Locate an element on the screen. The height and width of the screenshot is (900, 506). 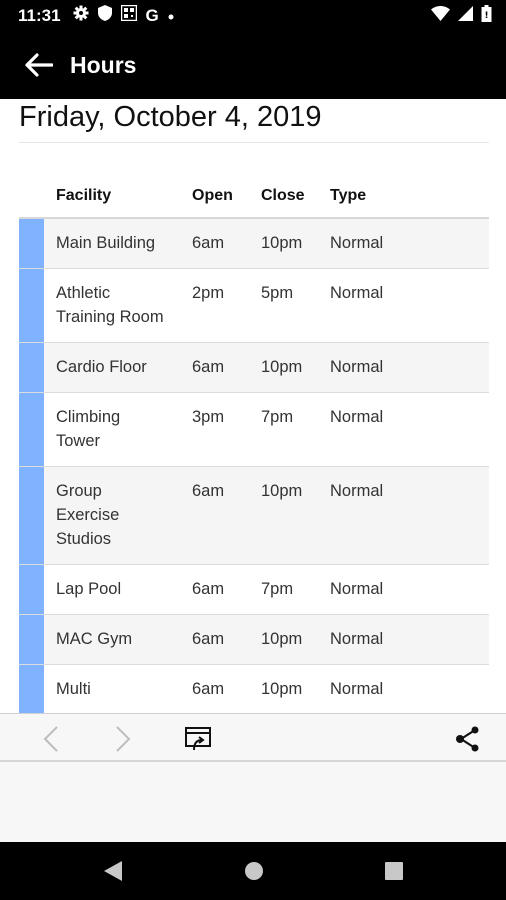
system-nav-bar is located at coordinates (253, 871).